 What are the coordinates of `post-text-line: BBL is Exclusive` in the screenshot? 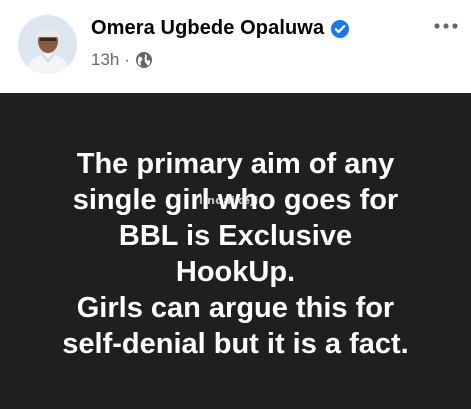 It's located at (235, 236).